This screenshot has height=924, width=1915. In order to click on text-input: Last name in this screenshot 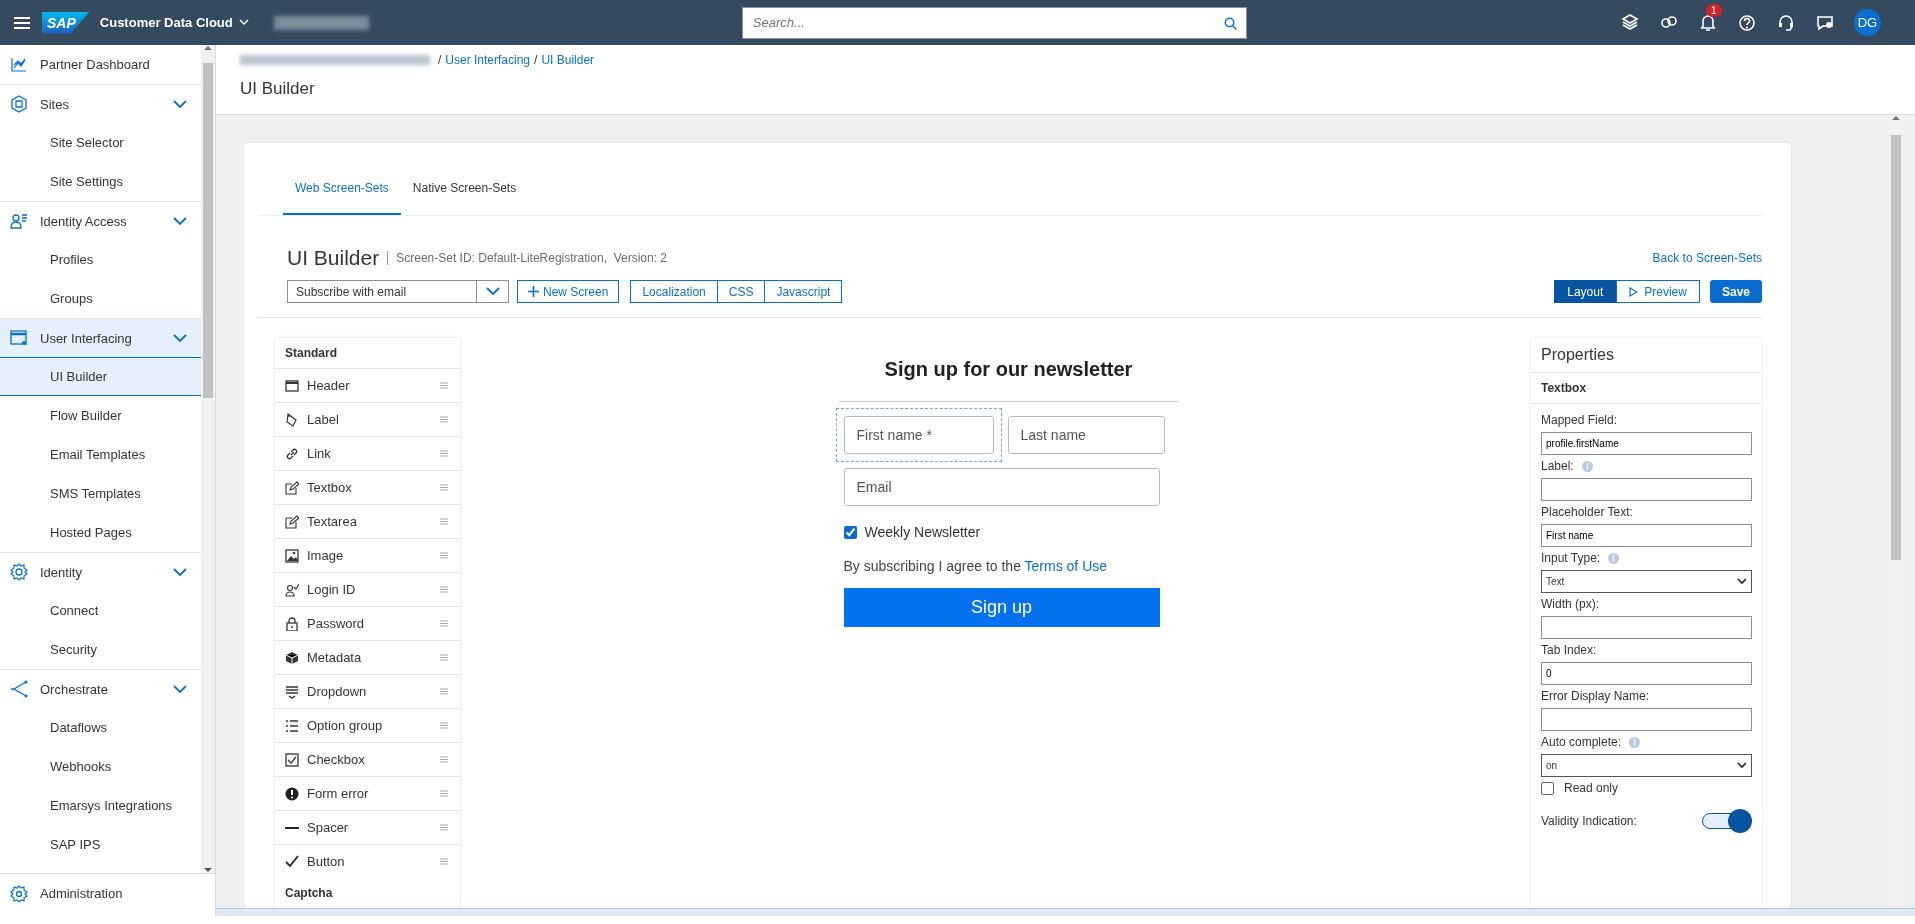, I will do `click(1086, 435)`.